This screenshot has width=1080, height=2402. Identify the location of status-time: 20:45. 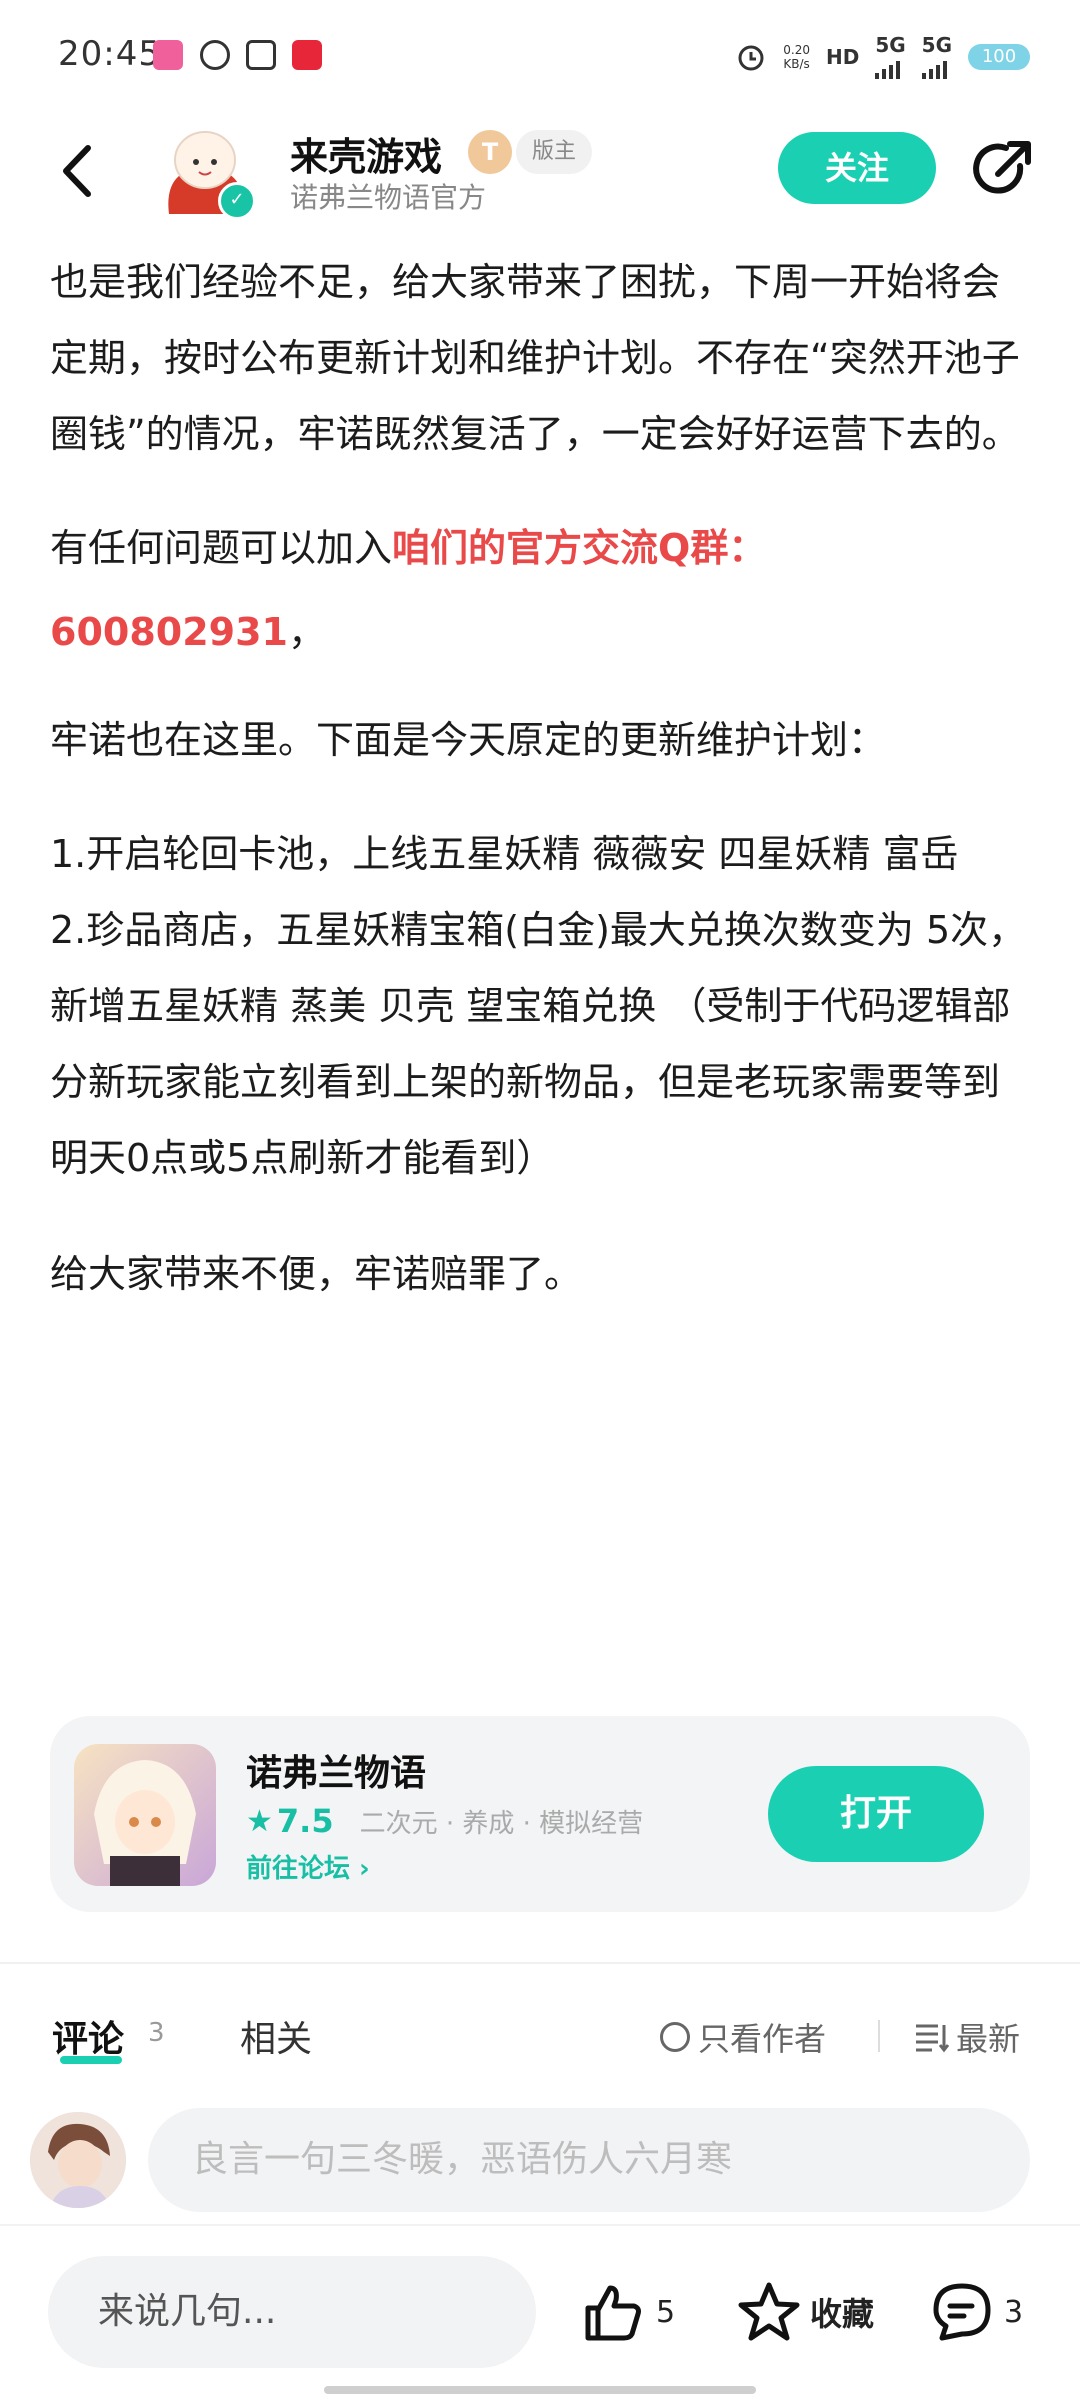
(109, 54).